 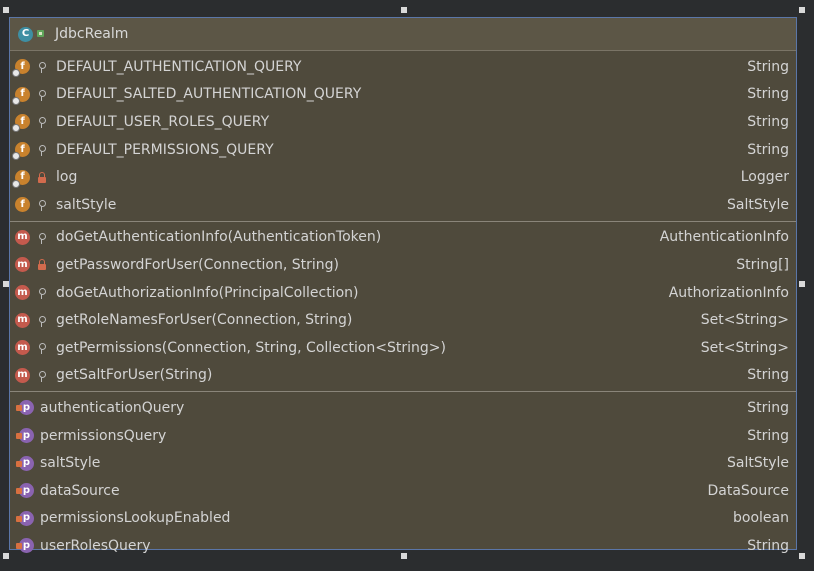 What do you see at coordinates (179, 66) in the screenshot?
I see `member-name: DEFAULT_AUTHENTICATION_QUERY` at bounding box center [179, 66].